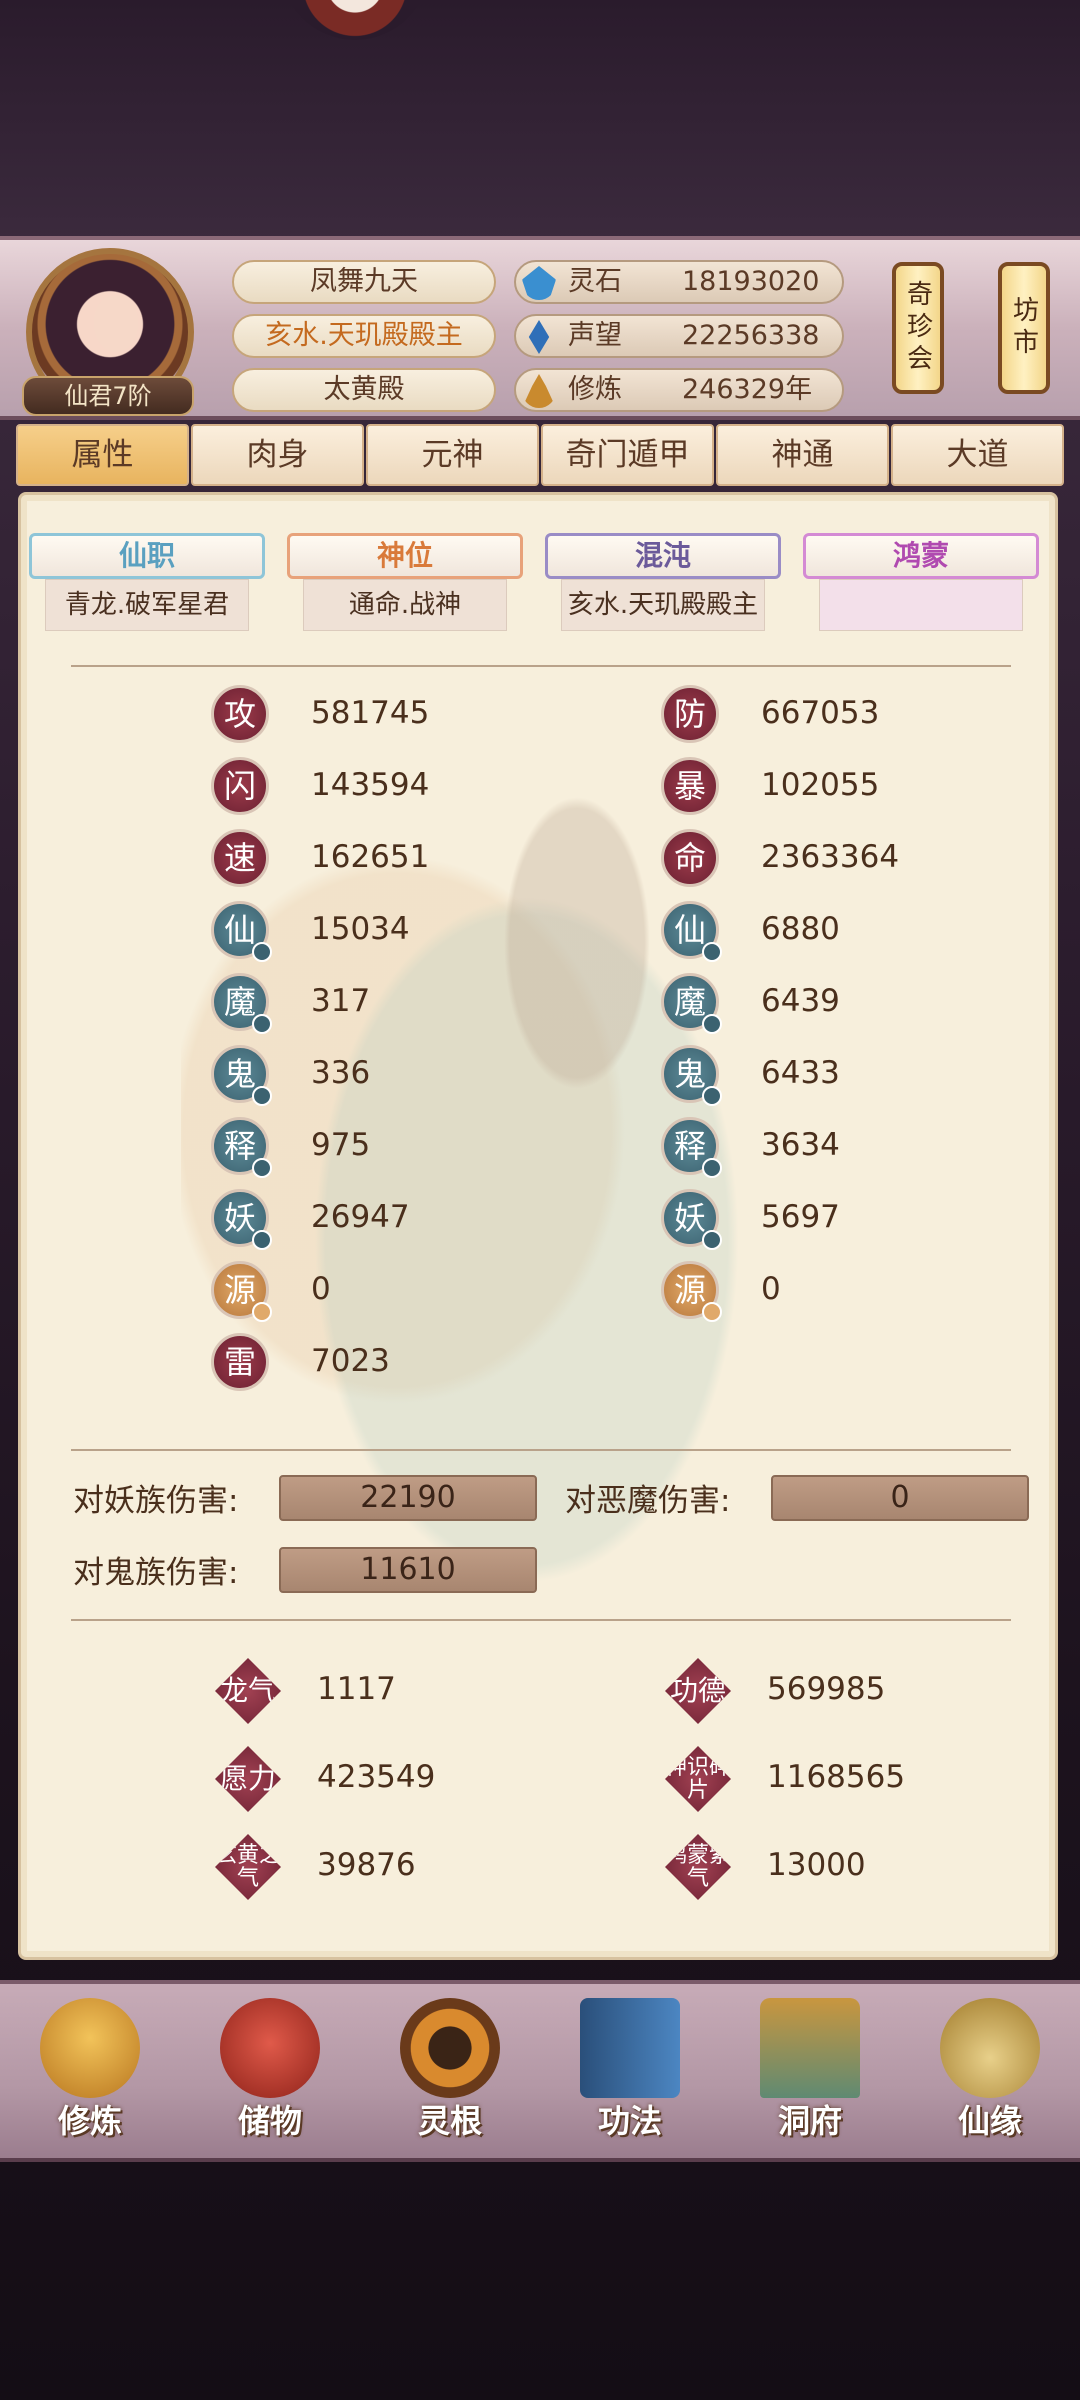 The image size is (1080, 2400). What do you see at coordinates (698, 1779) in the screenshot?
I see `divine-sense-shard-icon: 神识碎片` at bounding box center [698, 1779].